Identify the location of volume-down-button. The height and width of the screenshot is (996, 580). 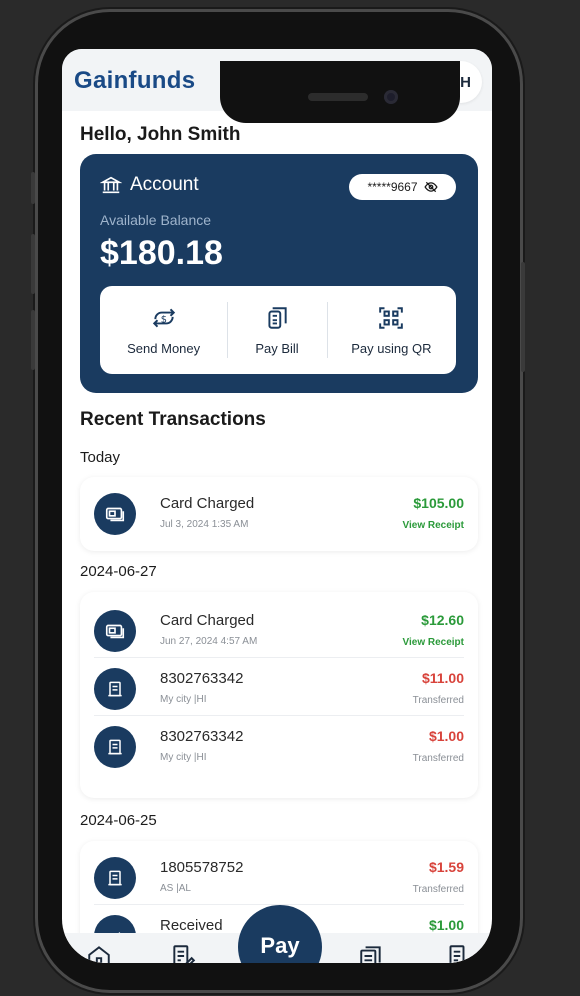
(33, 340).